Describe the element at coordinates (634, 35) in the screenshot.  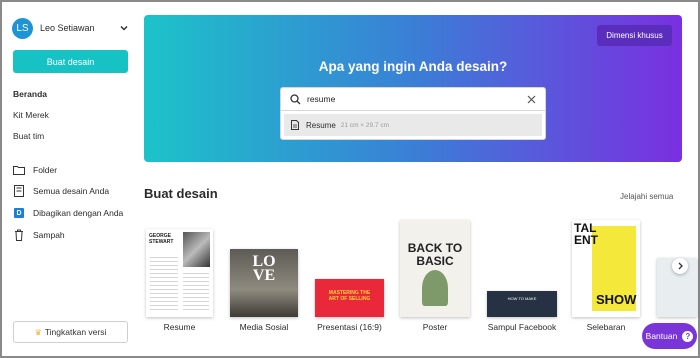
I see `custom-size-button: Dimensi khusus` at that location.